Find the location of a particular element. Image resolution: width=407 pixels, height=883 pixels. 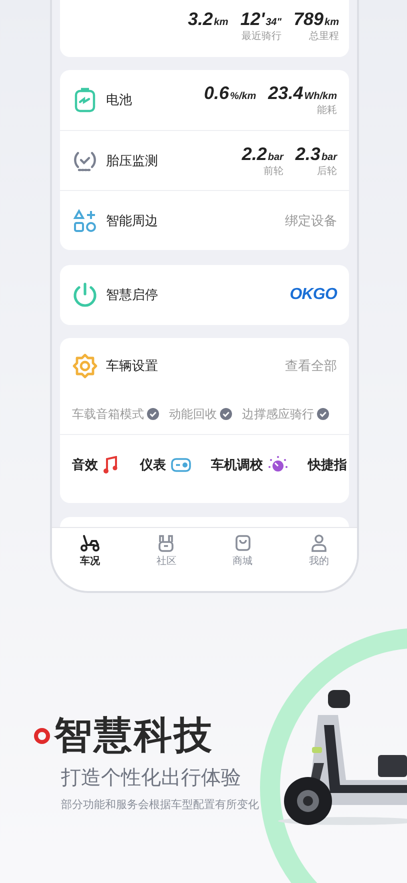

reading-unit: 34" is located at coordinates (274, 23).